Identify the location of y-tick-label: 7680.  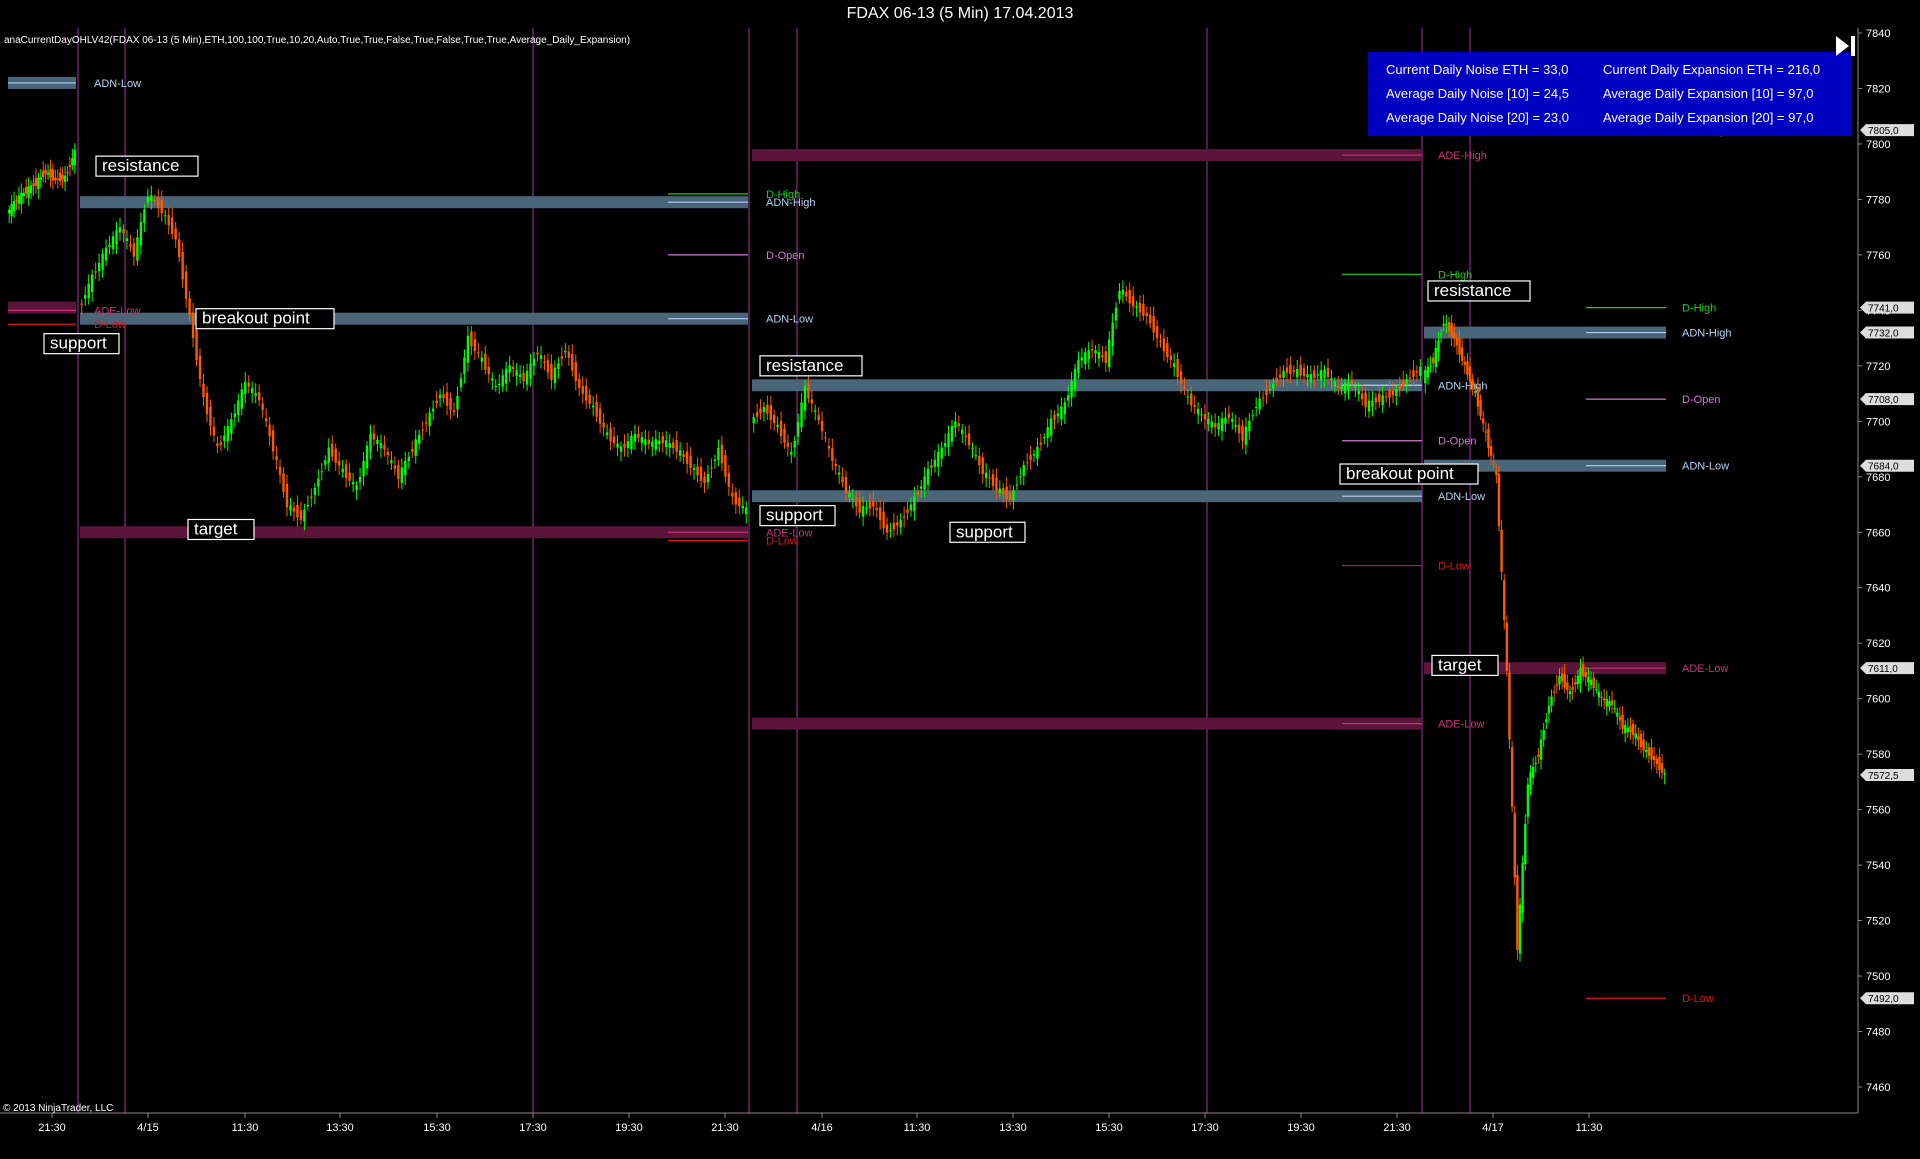
(1878, 478).